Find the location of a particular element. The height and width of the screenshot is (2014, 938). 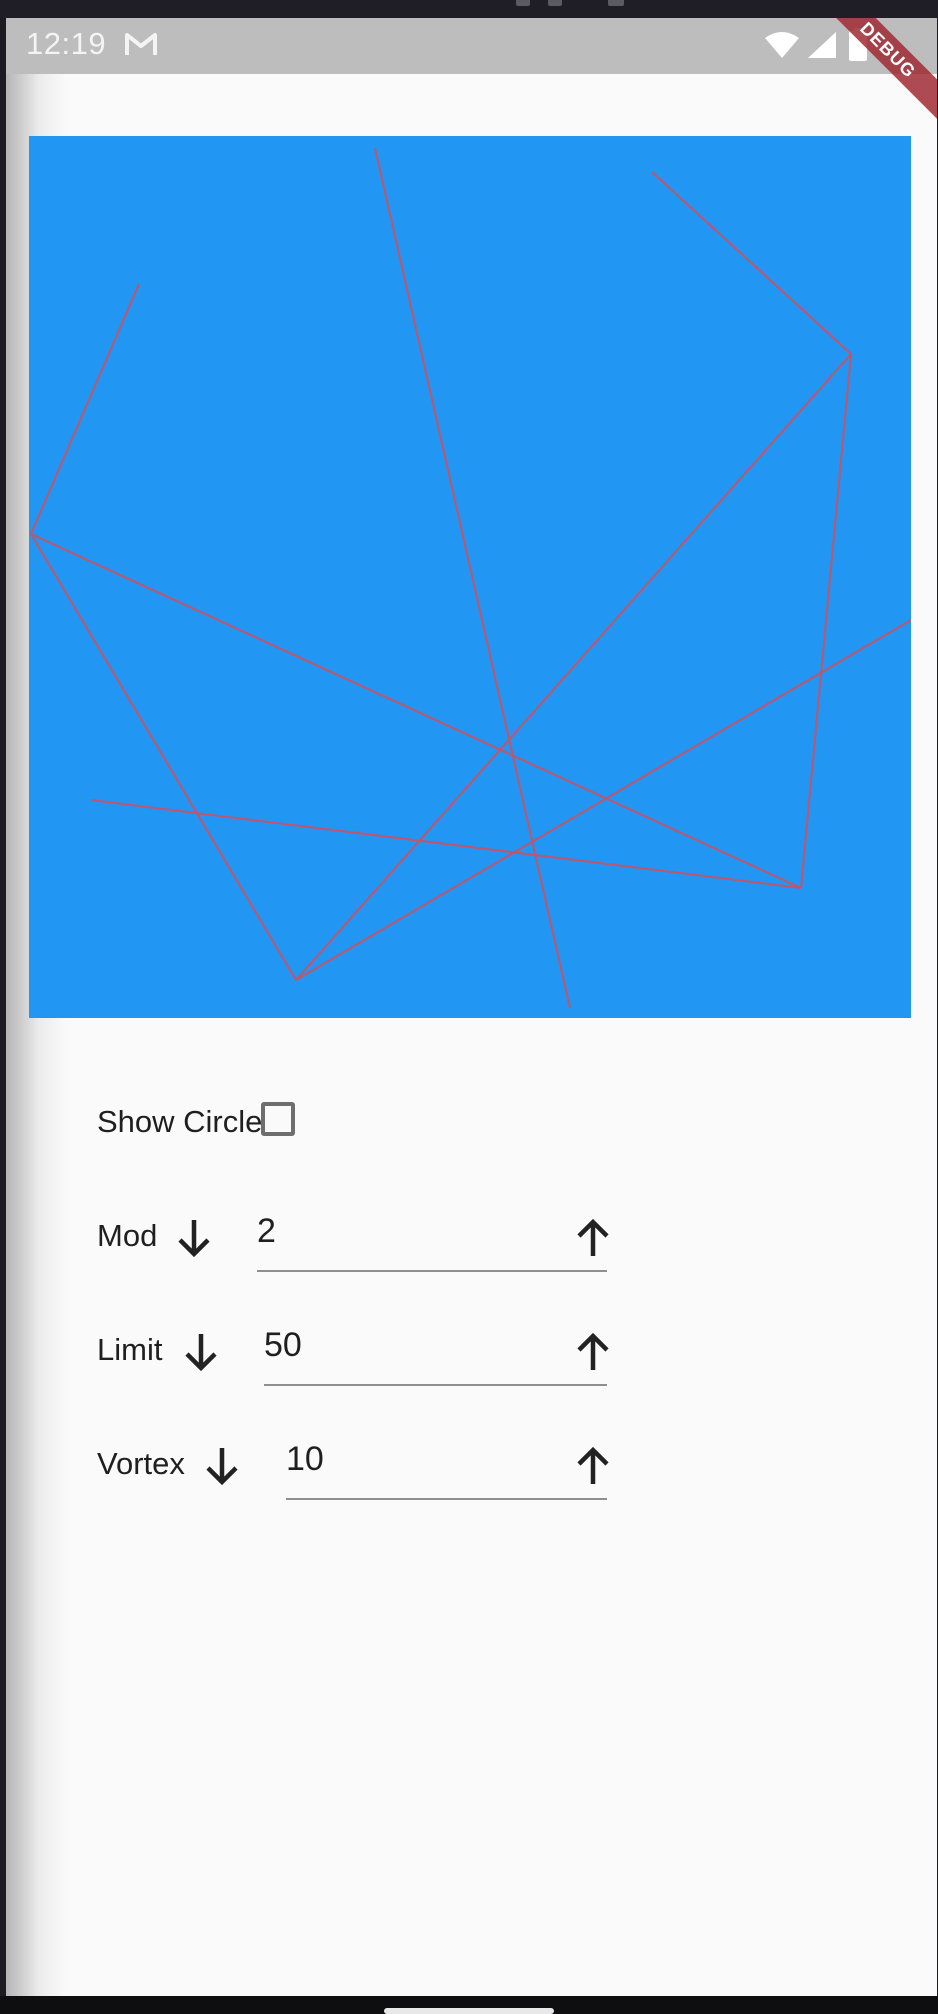

status-bar: 12:19 is located at coordinates (471, 46).